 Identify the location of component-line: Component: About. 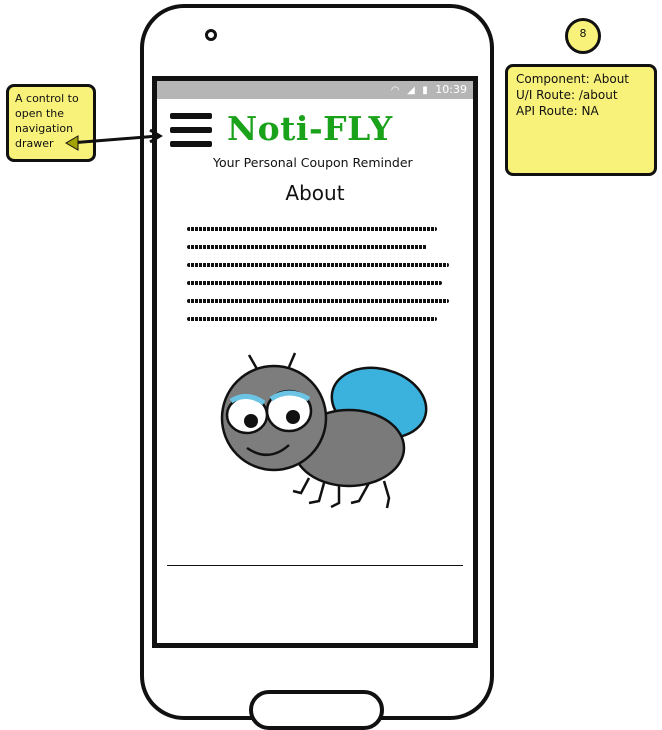
(573, 79).